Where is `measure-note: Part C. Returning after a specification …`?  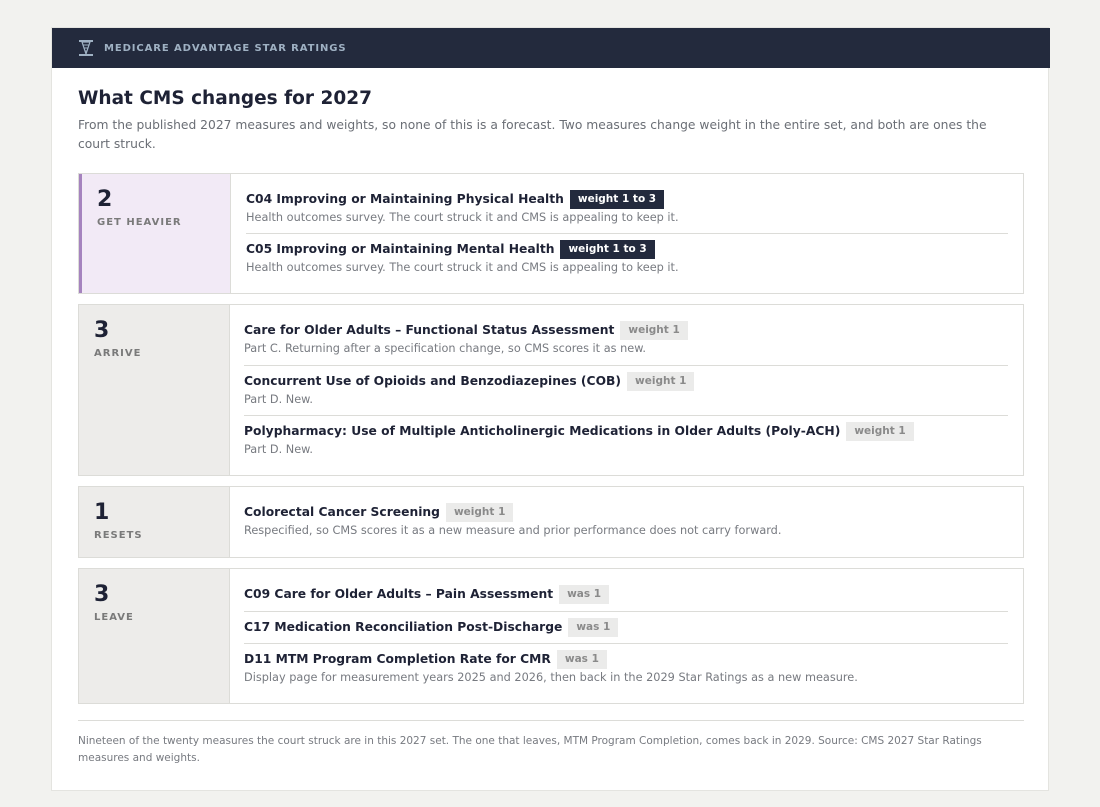 measure-note: Part C. Returning after a specification … is located at coordinates (445, 348).